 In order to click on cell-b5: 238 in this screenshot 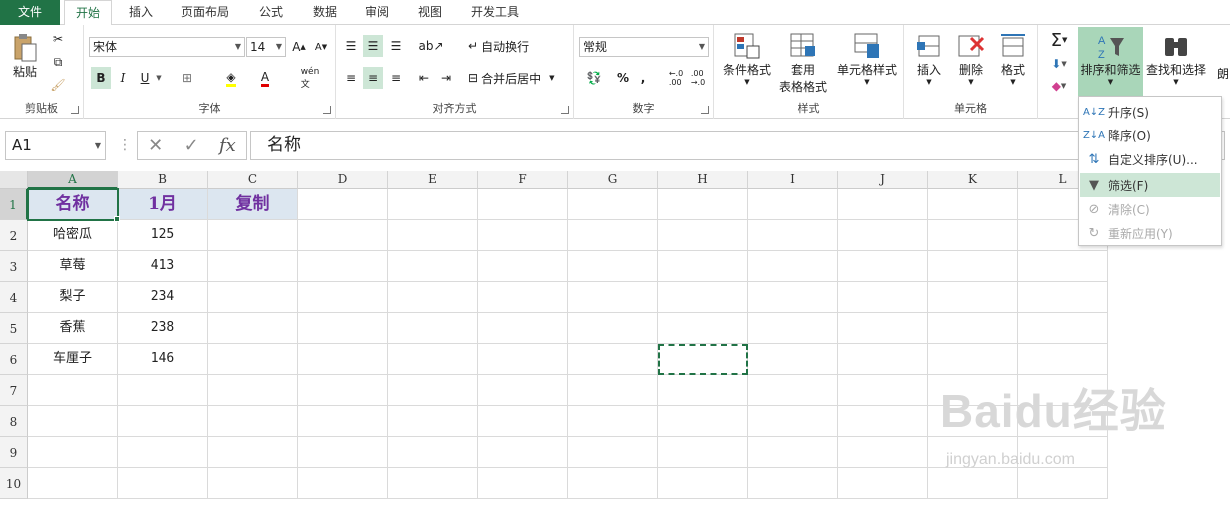, I will do `click(163, 328)`.